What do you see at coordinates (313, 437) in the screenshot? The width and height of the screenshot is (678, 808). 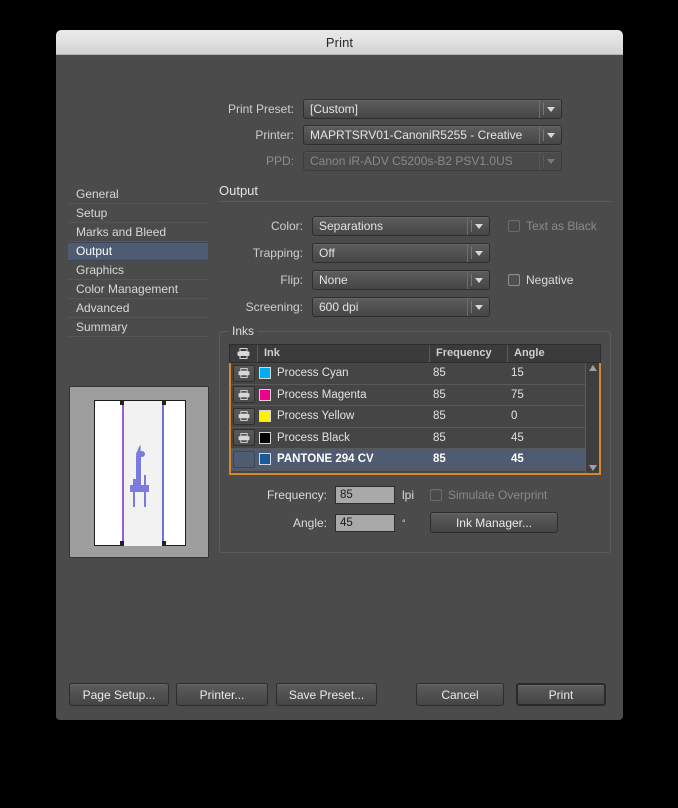 I see `row-ink-name: Process Black` at bounding box center [313, 437].